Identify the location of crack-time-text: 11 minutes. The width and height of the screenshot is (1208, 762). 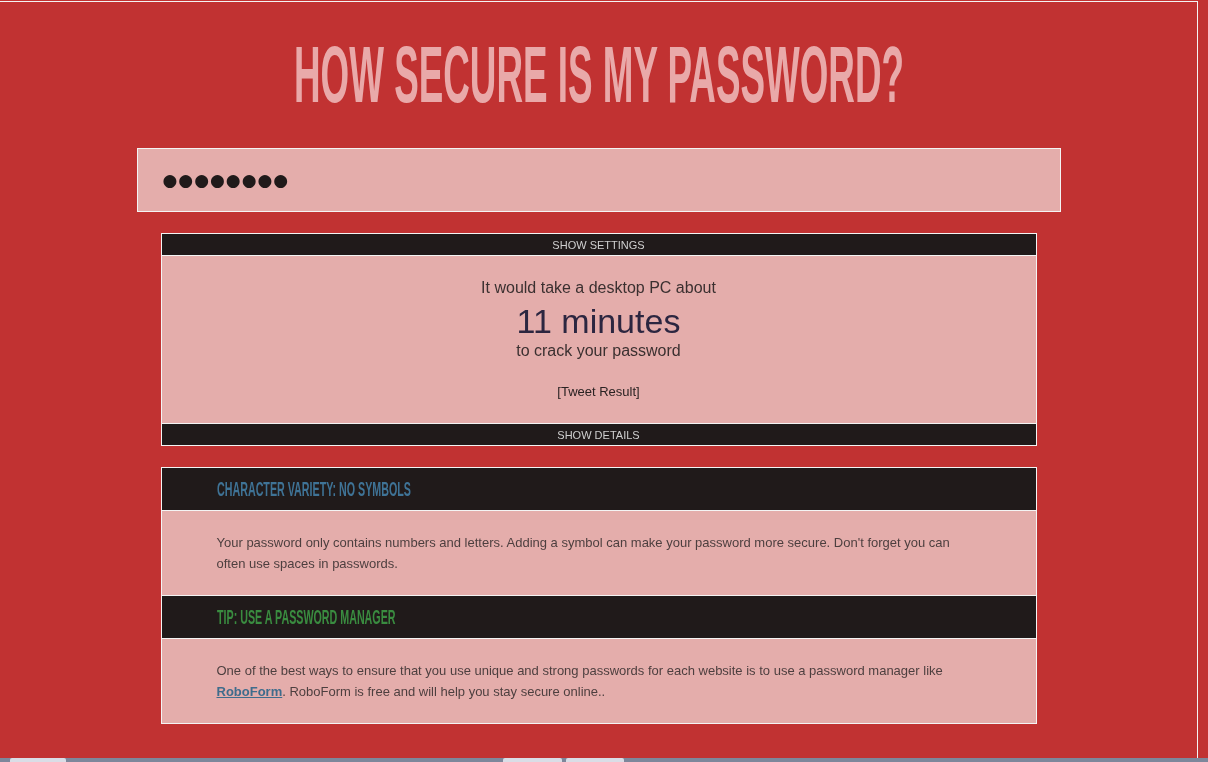
(598, 321).